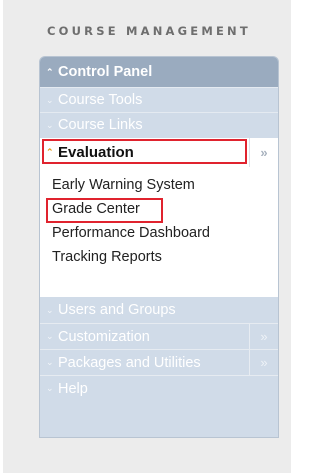 This screenshot has height=475, width=320. Describe the element at coordinates (149, 31) in the screenshot. I see `section-title: COURSE MANAGEMENT` at that location.